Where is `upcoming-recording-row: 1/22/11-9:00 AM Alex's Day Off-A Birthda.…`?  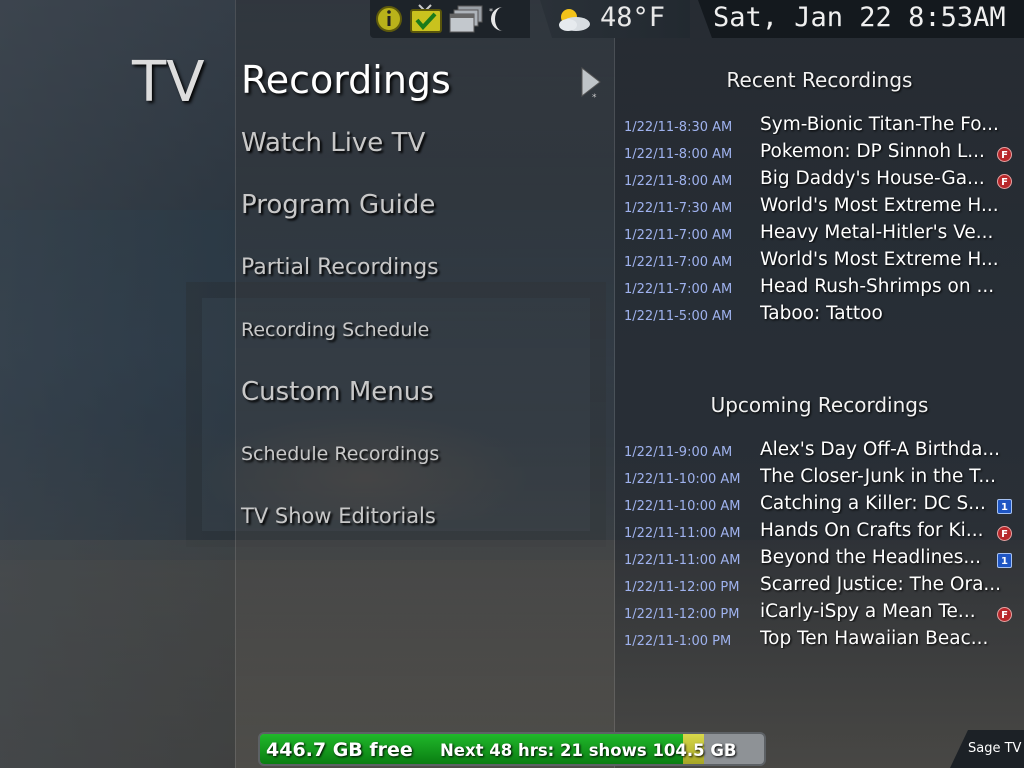 upcoming-recording-row: 1/22/11-9:00 AM Alex's Day Off-A Birthda.… is located at coordinates (820, 452).